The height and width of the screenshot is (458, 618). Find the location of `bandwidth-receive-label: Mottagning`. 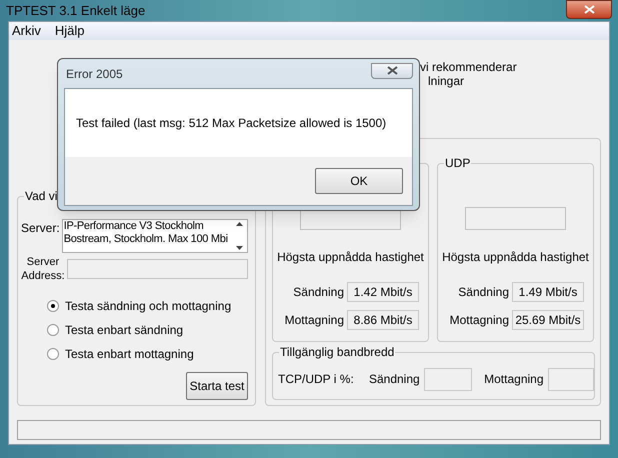

bandwidth-receive-label: Mottagning is located at coordinates (514, 379).